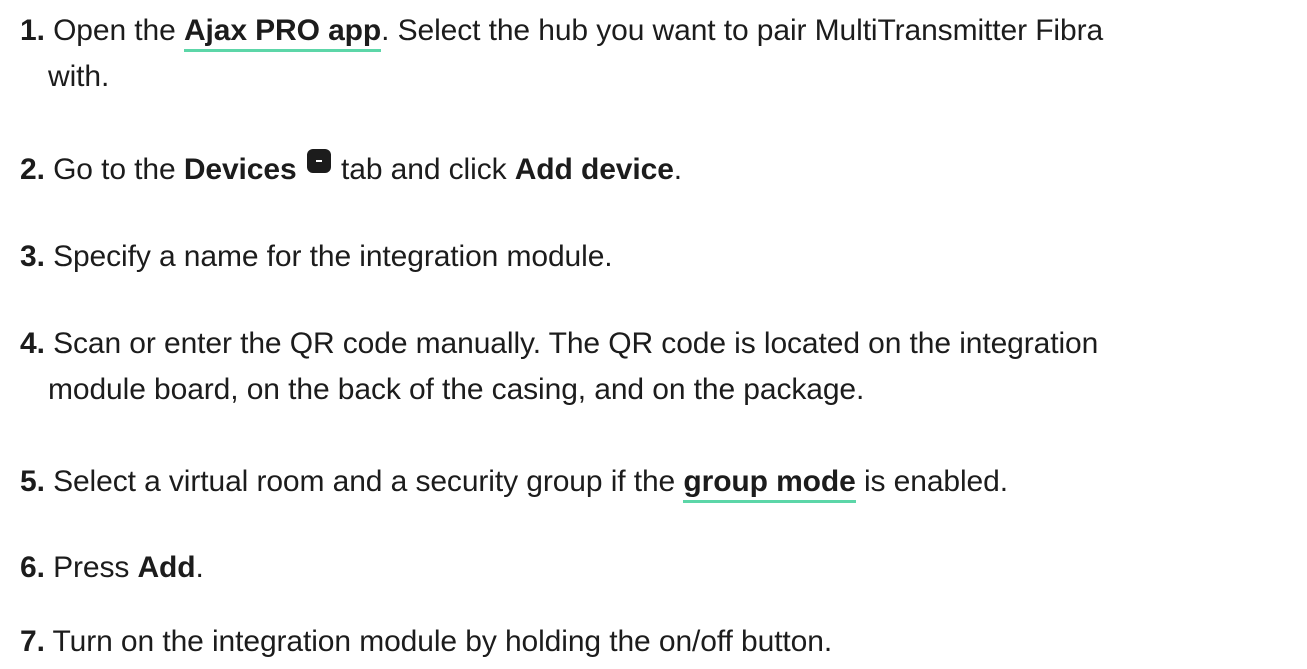 The image size is (1307, 669). I want to click on devices-label: Devices, so click(240, 169).